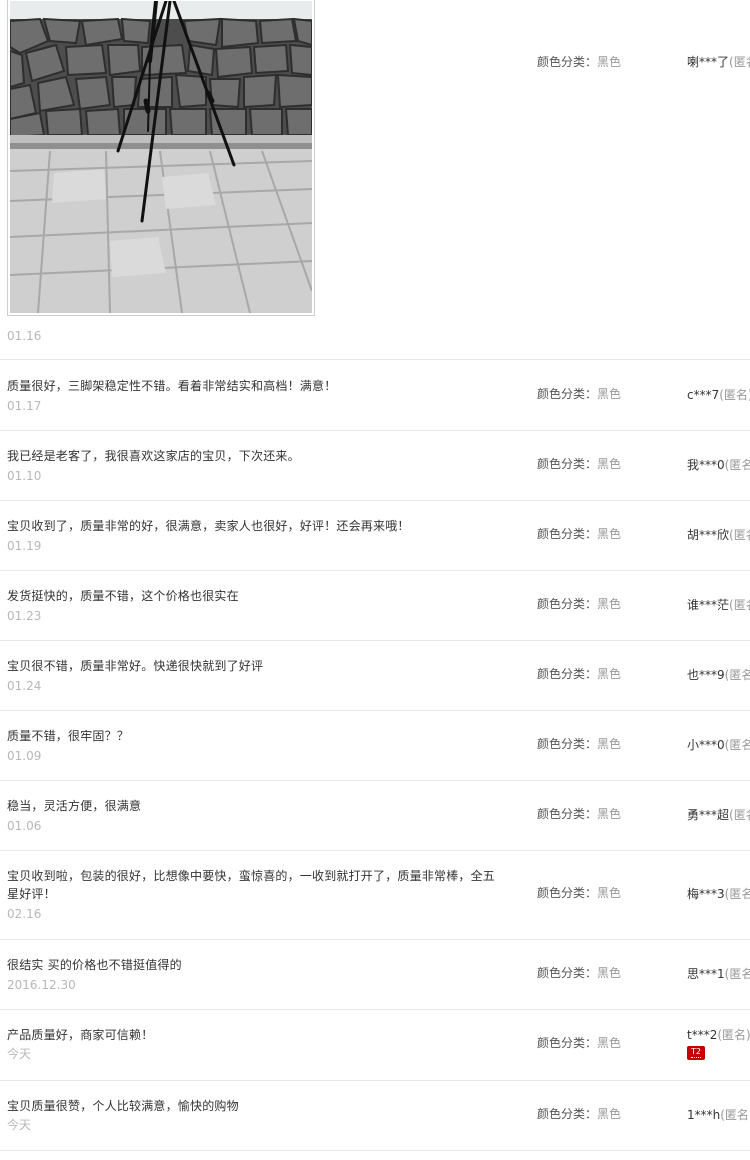 This screenshot has width=750, height=1160. Describe the element at coordinates (135, 666) in the screenshot. I see `review-text: 宝贝很不错，质量非常好。快递很快就到了好评` at that location.